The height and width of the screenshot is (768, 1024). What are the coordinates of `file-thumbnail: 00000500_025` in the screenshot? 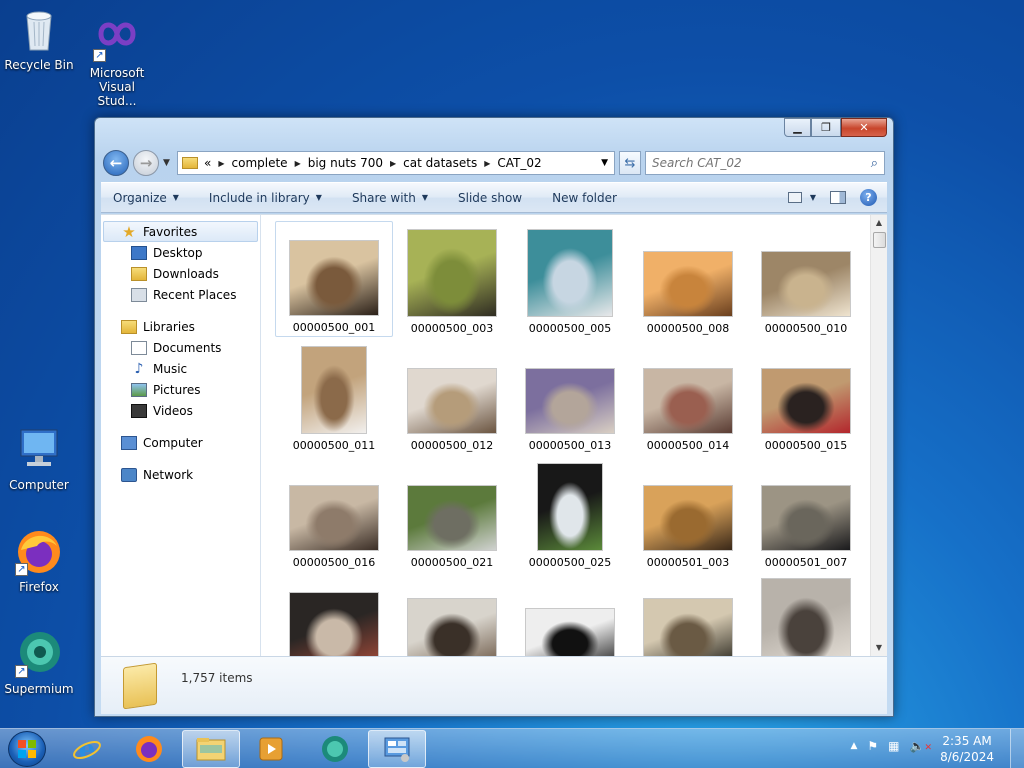 It's located at (570, 513).